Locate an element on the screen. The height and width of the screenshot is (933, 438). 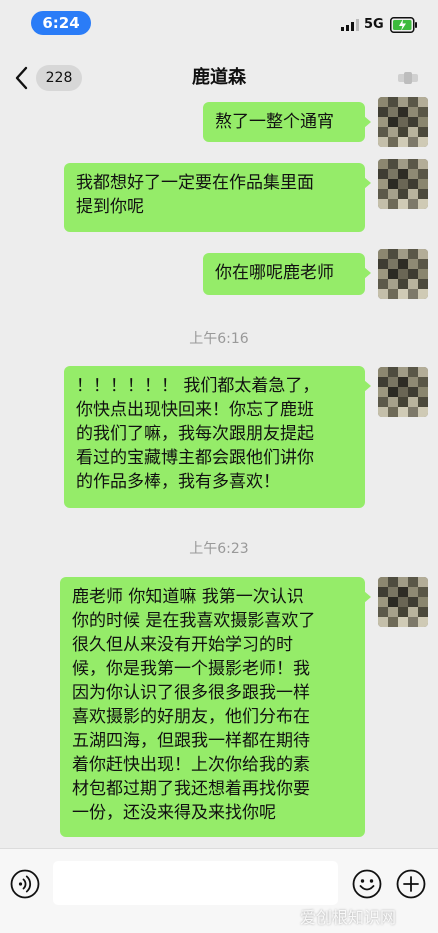
unread-count-badge: 228 is located at coordinates (59, 78).